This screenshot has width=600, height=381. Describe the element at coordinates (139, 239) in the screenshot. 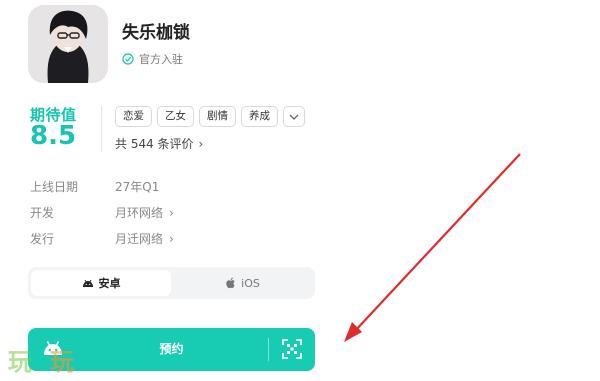

I see `publisher-name: 月迁网络` at that location.